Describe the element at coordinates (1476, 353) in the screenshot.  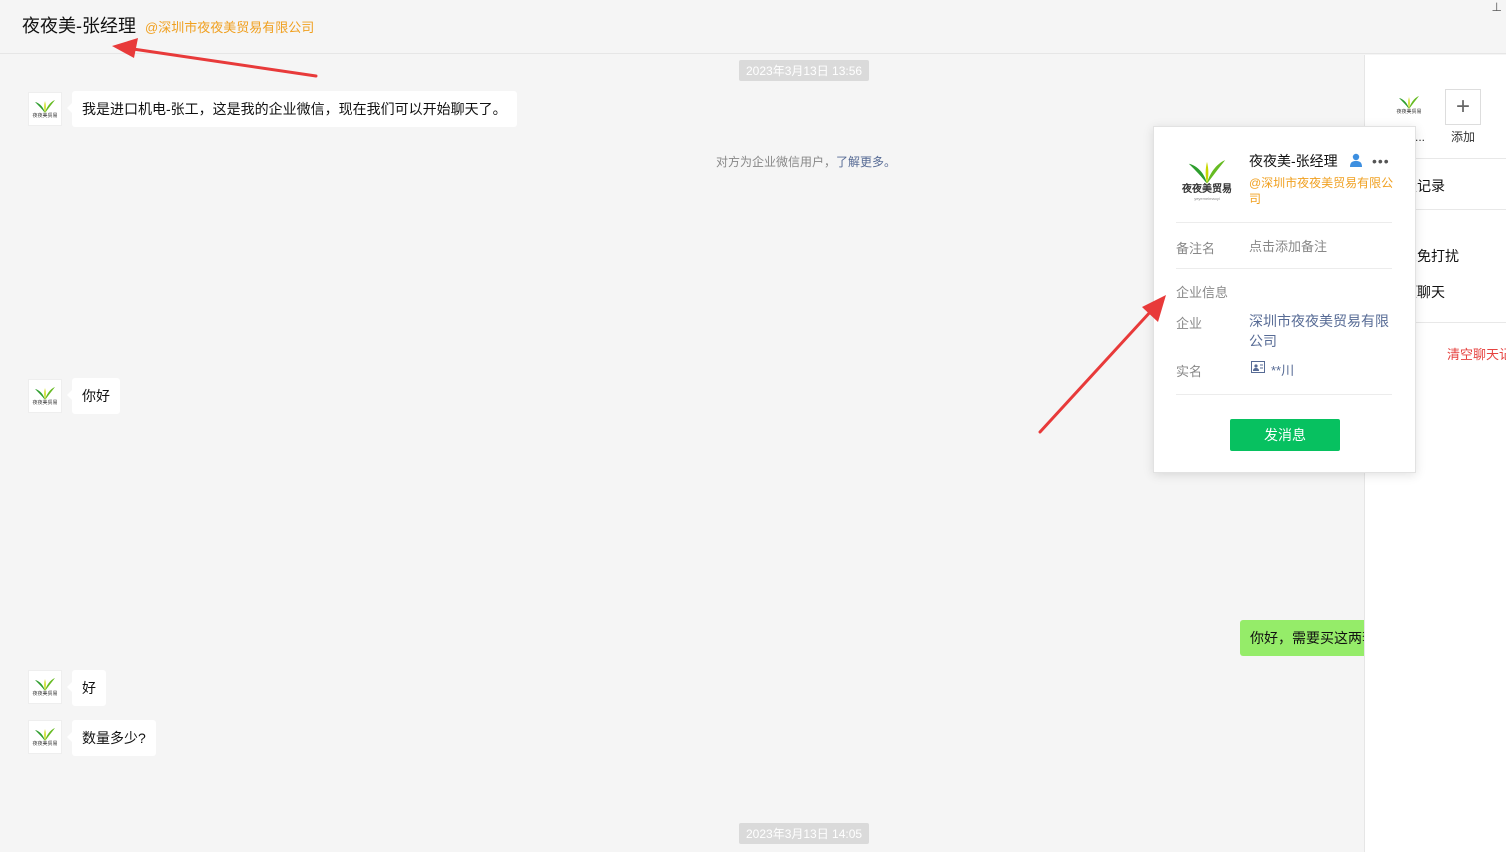
I see `clear-history-button: 清空聊天记录` at that location.